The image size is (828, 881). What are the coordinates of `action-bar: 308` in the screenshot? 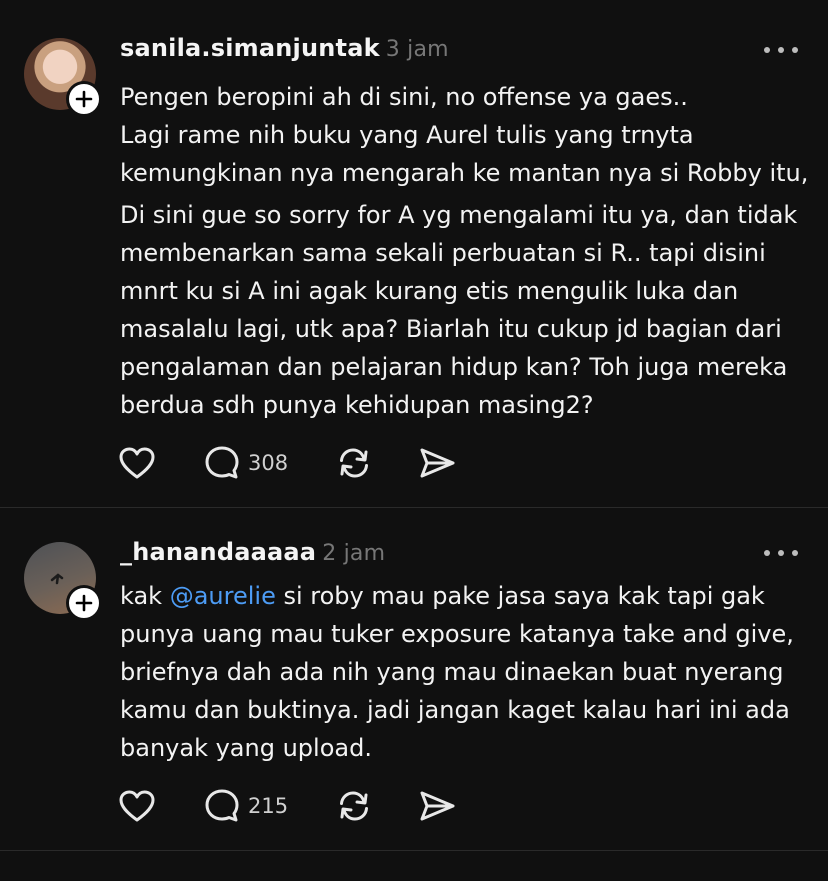 It's located at (288, 463).